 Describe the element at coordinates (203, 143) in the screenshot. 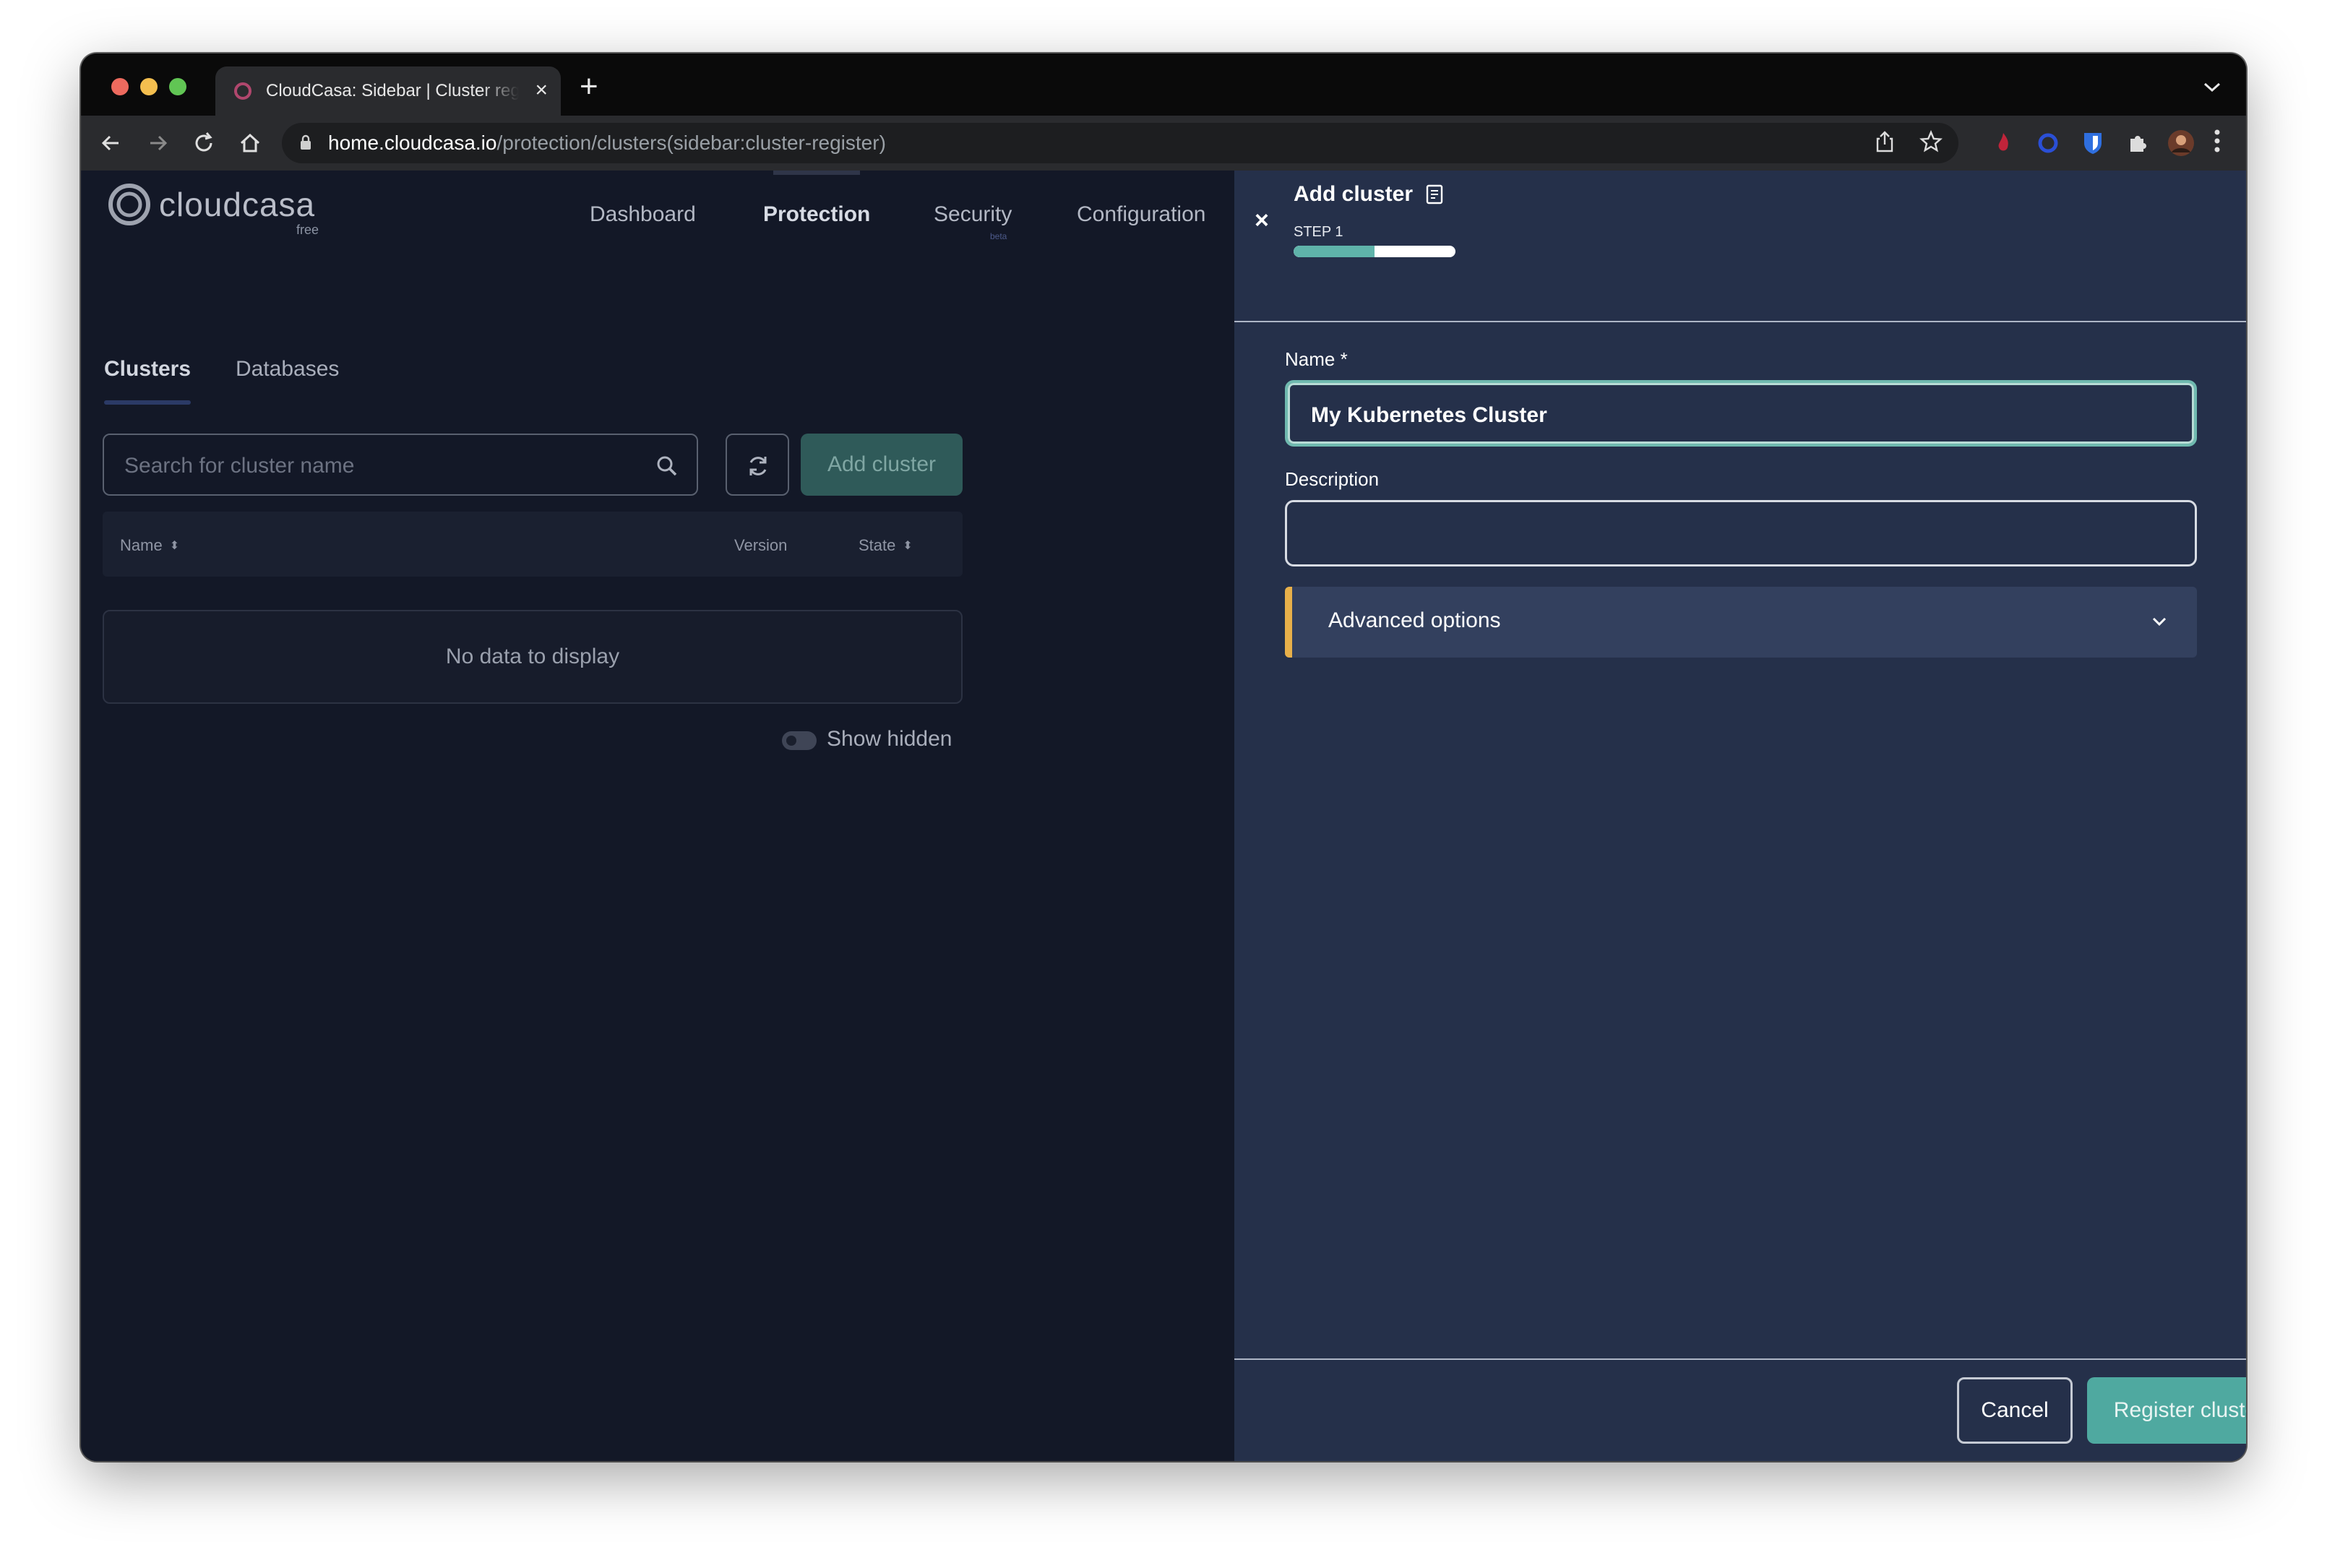

I see `reload-icon` at that location.